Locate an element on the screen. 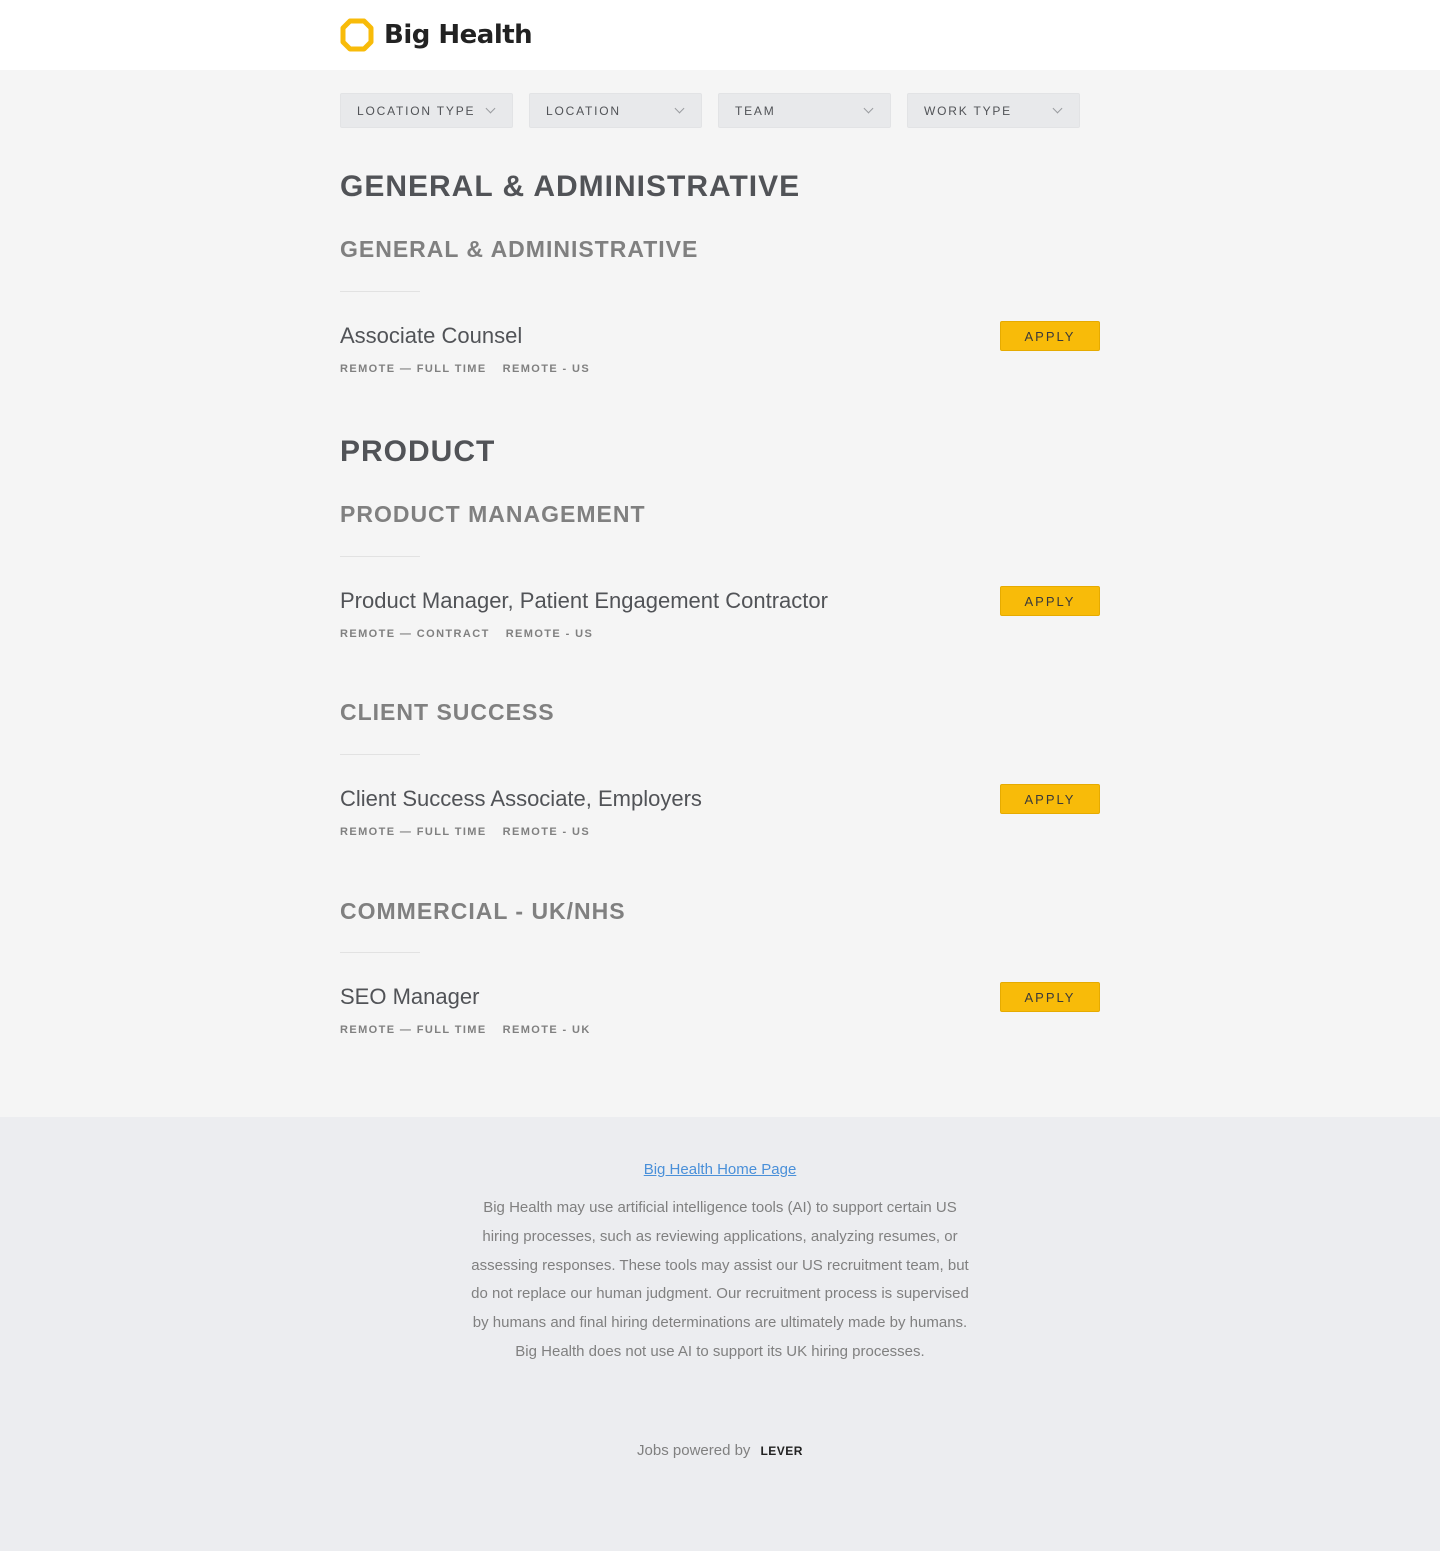 This screenshot has height=1551, width=1440. site-header: Big Health is located at coordinates (720, 35).